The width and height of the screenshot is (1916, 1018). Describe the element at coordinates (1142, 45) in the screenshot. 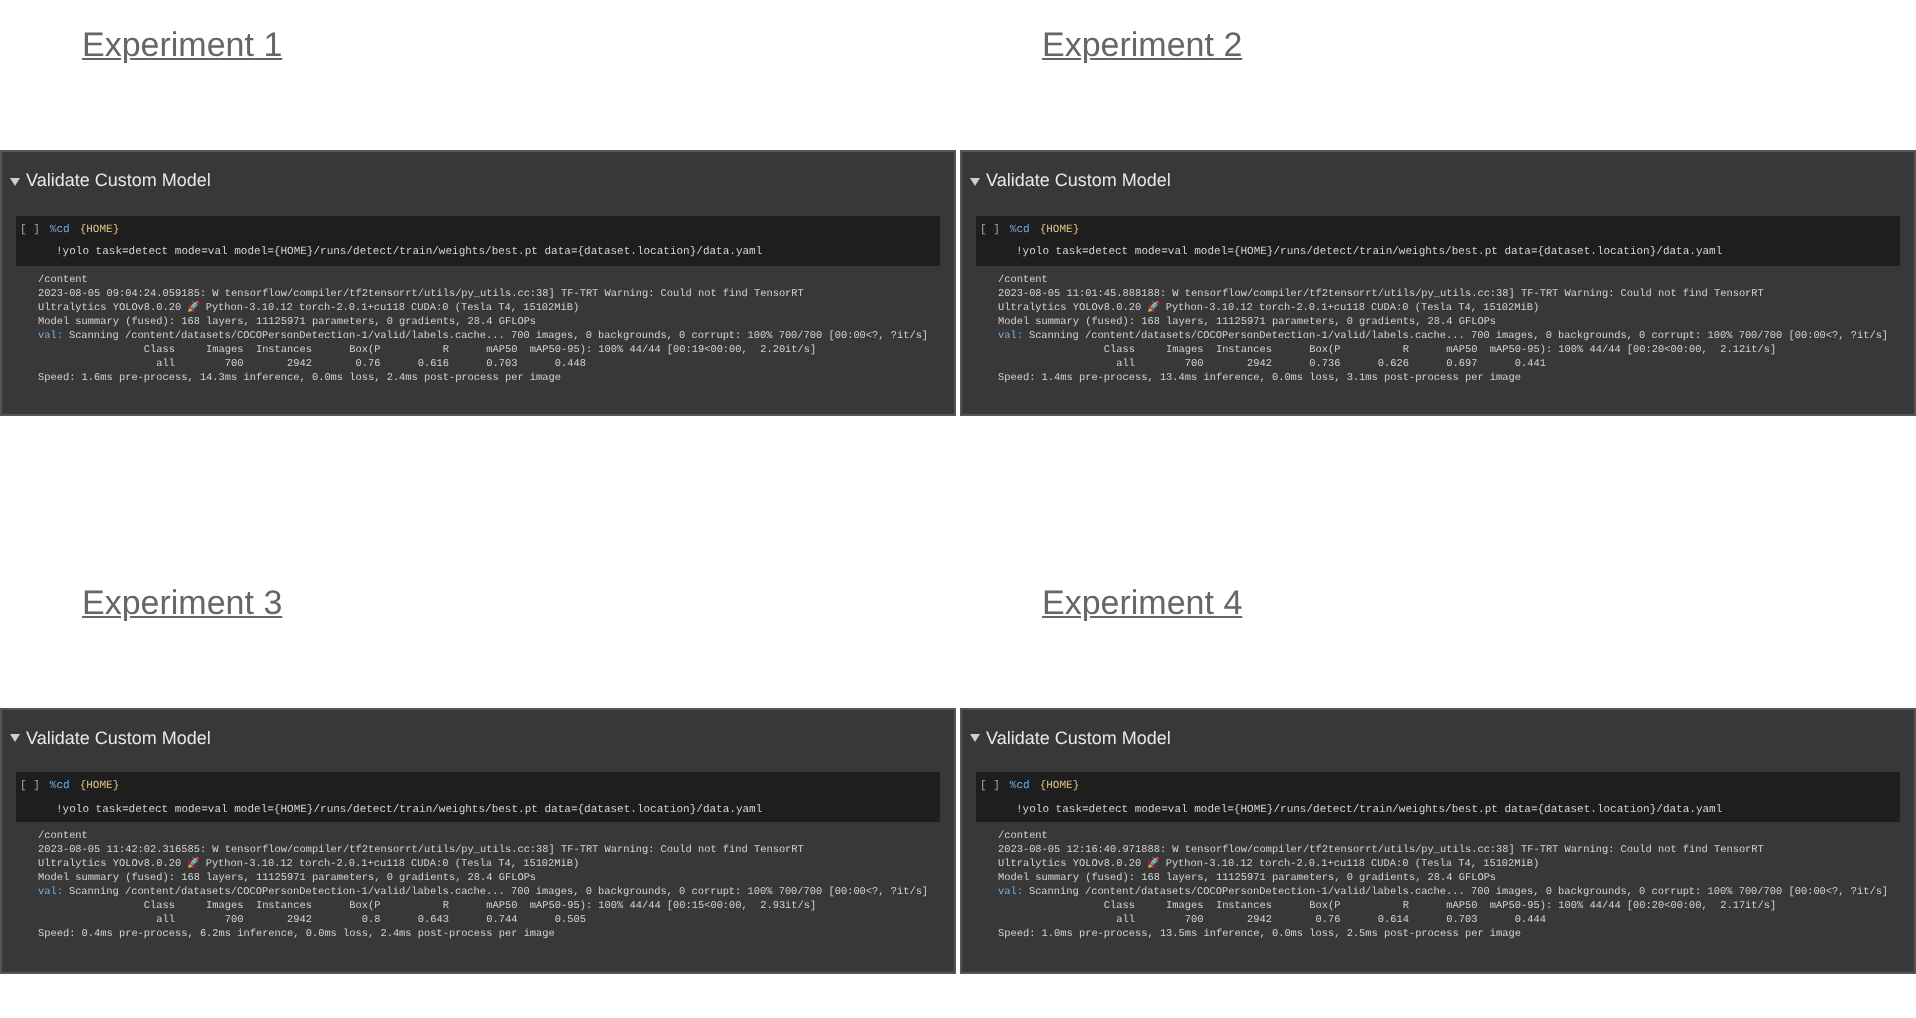

I see `experiment-title: Experiment 2` at that location.